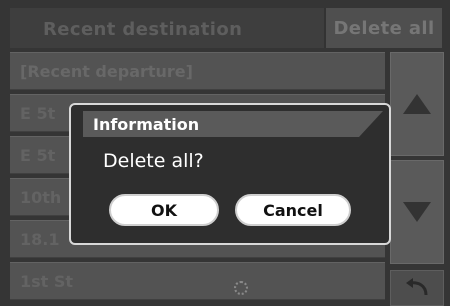 The height and width of the screenshot is (306, 450). What do you see at coordinates (153, 161) in the screenshot?
I see `dialog-message: Delete all?` at bounding box center [153, 161].